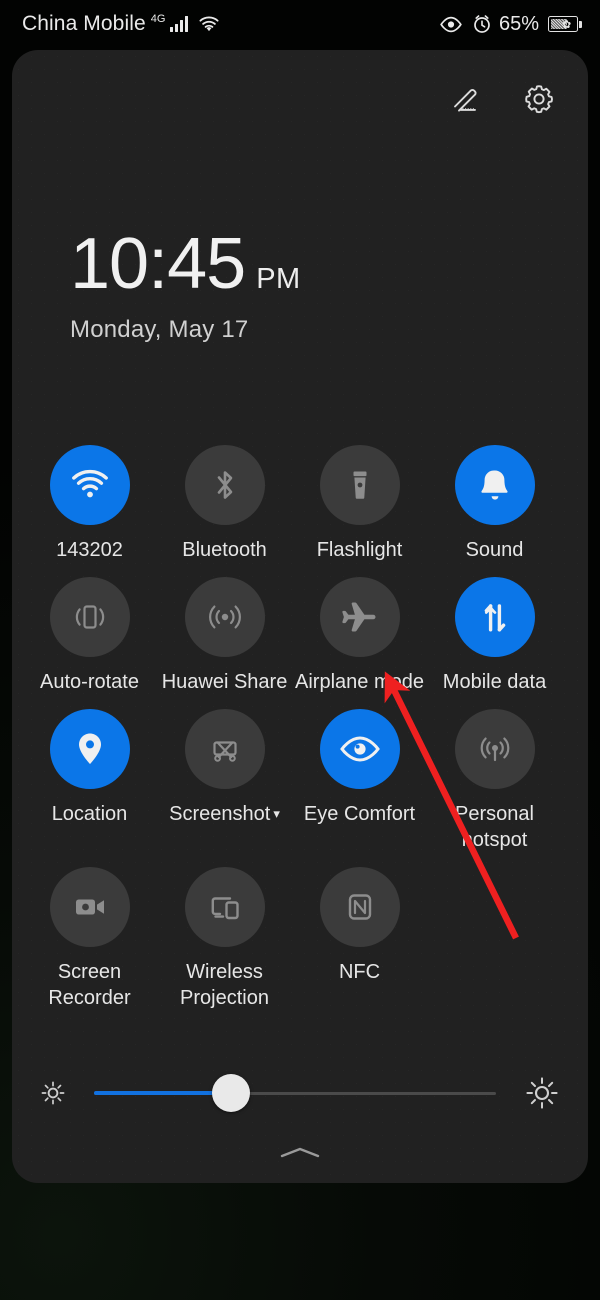  I want to click on clock-block: 10:45 PM Monday, May 17, so click(185, 286).